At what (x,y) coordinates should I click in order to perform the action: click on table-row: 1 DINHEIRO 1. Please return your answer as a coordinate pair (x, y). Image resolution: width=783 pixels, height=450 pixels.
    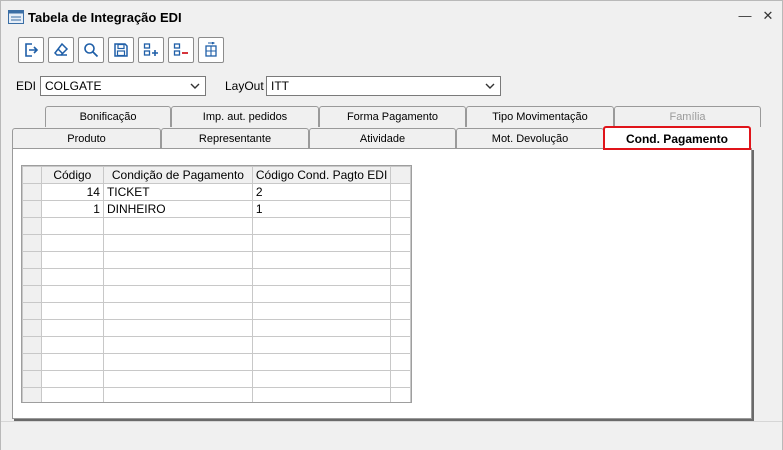
    Looking at the image, I should click on (216, 209).